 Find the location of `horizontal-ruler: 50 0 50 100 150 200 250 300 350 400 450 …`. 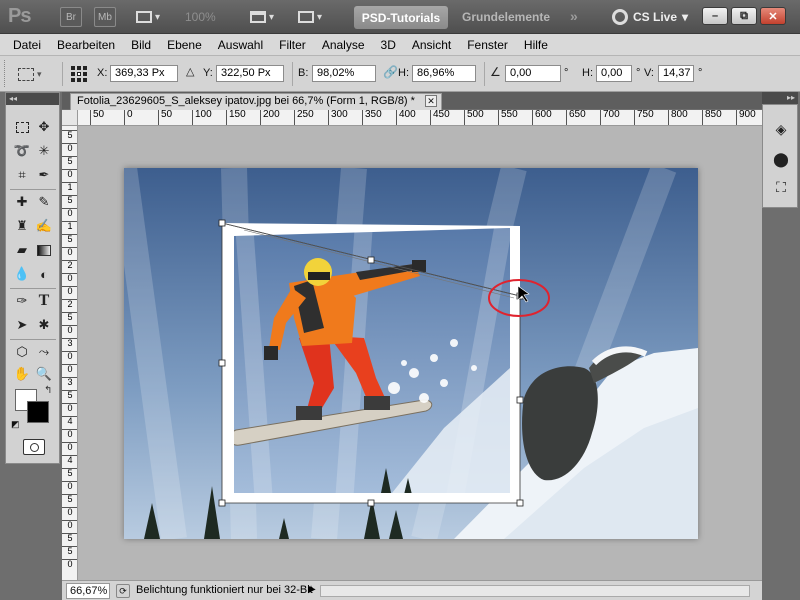

horizontal-ruler: 50 0 50 100 150 200 250 300 350 400 450 … is located at coordinates (412, 118).